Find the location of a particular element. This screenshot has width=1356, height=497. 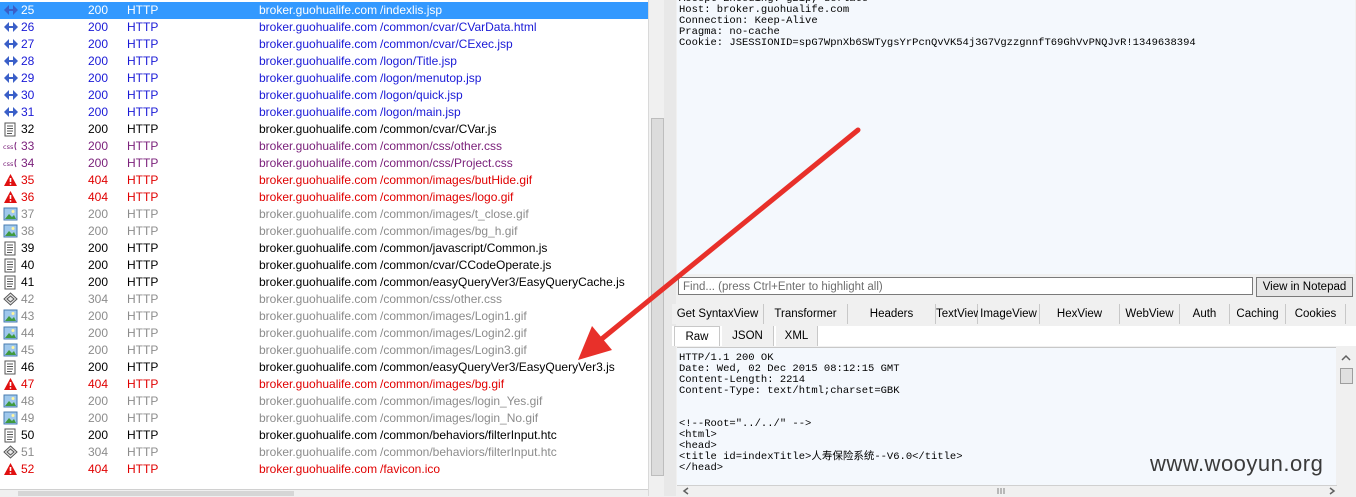

tab-webview: WebView is located at coordinates (1150, 314).